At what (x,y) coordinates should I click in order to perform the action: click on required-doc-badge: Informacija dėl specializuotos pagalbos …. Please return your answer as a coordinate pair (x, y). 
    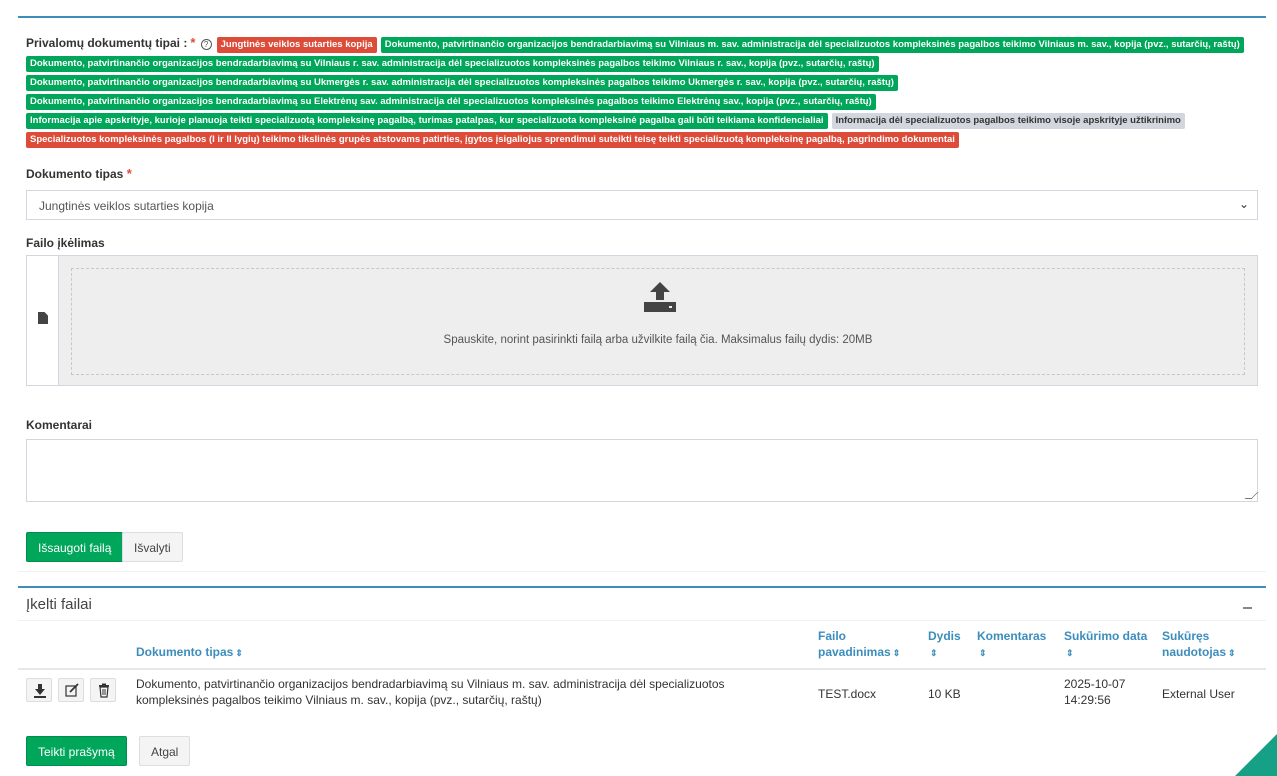
    Looking at the image, I should click on (1008, 121).